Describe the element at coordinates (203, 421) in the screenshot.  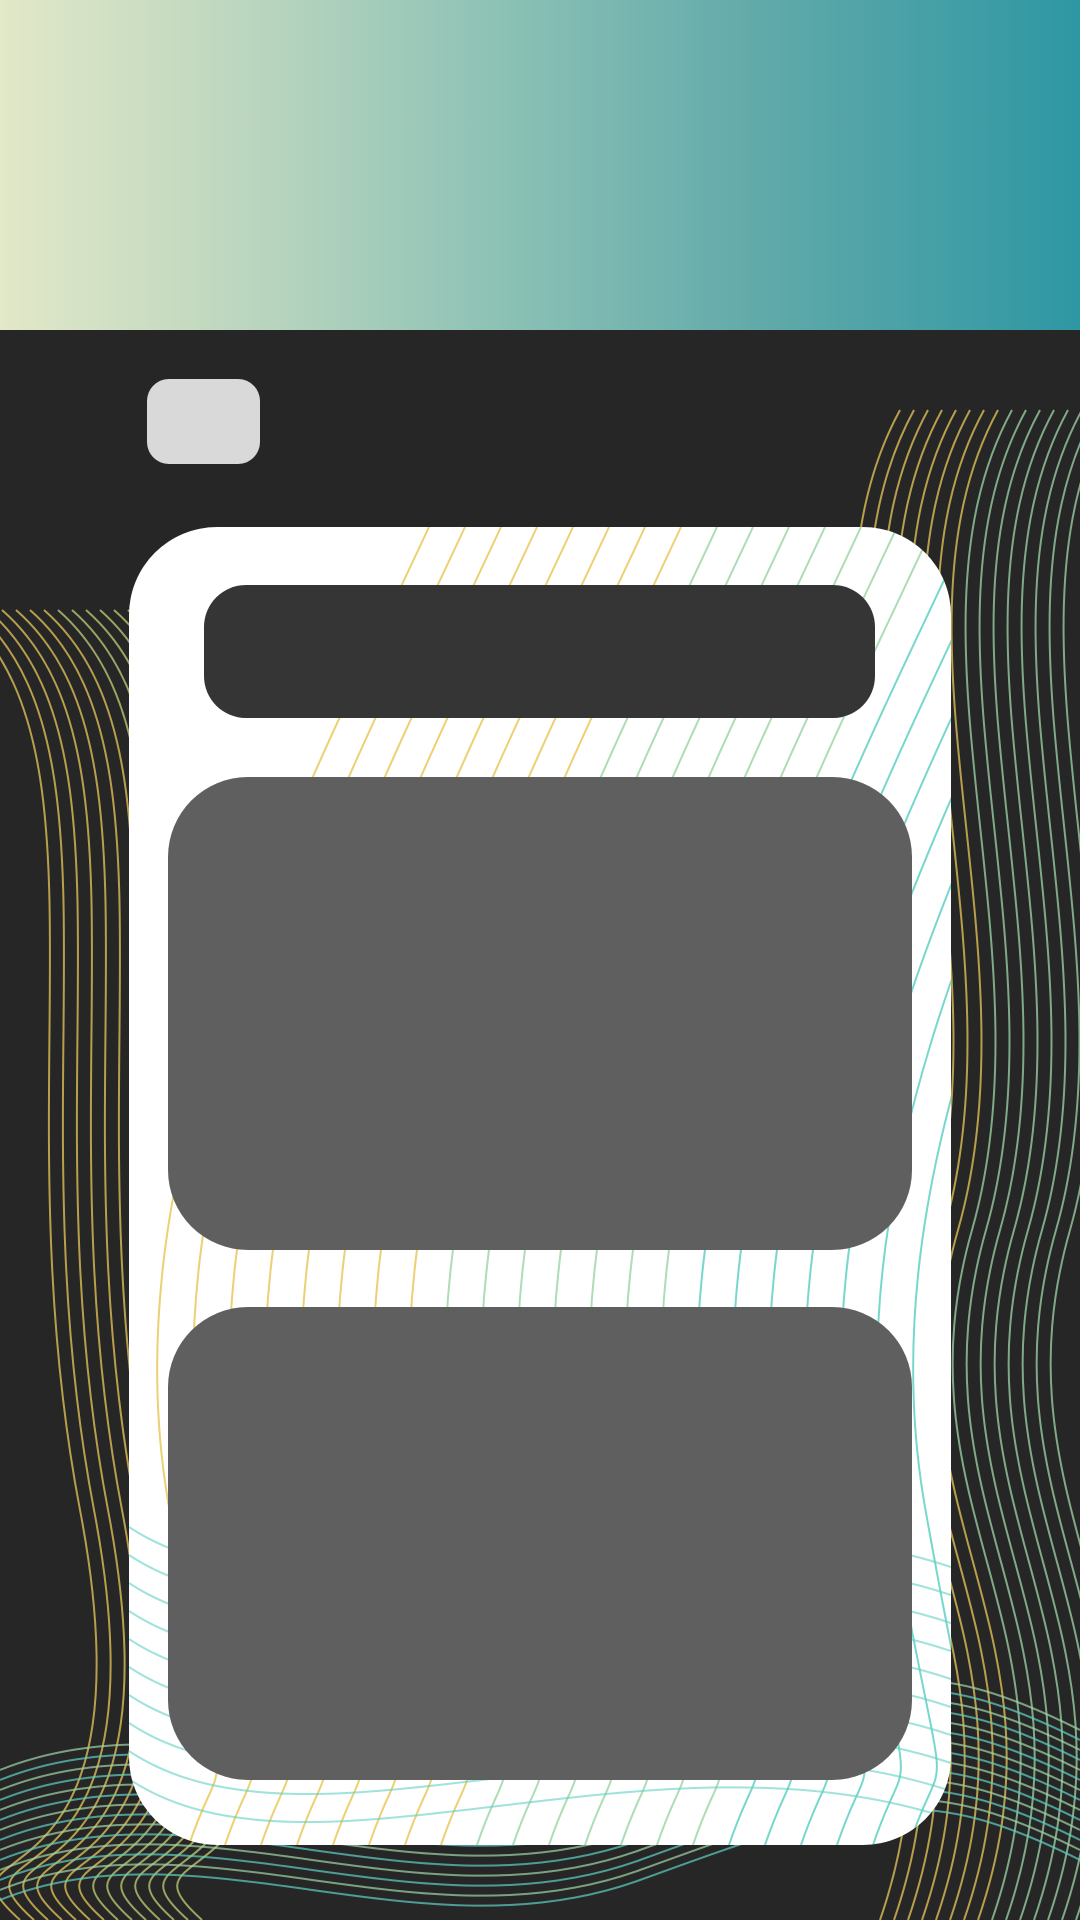
I see `back-button` at that location.